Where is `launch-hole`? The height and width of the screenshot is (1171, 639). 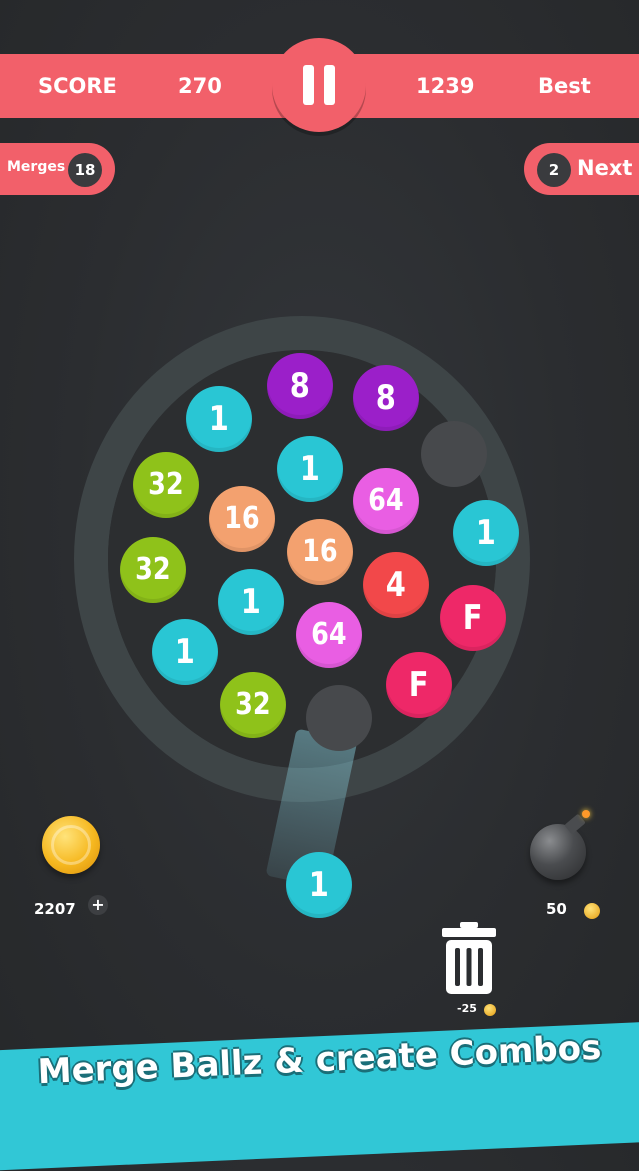
launch-hole is located at coordinates (339, 718).